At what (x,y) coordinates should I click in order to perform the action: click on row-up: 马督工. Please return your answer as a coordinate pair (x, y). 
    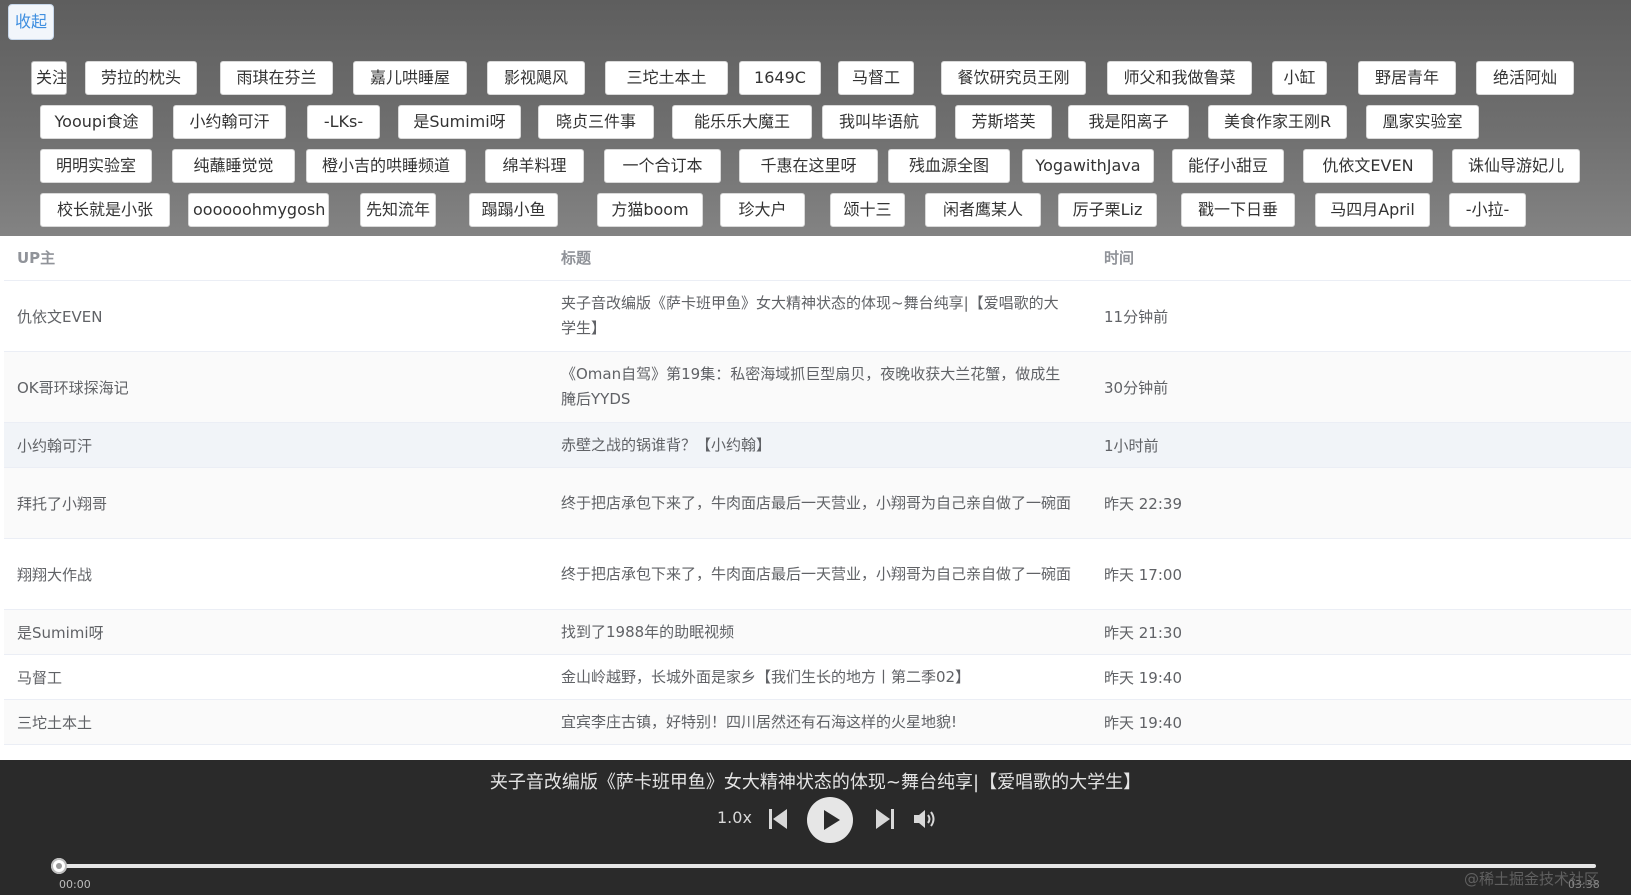
    Looking at the image, I should click on (40, 677).